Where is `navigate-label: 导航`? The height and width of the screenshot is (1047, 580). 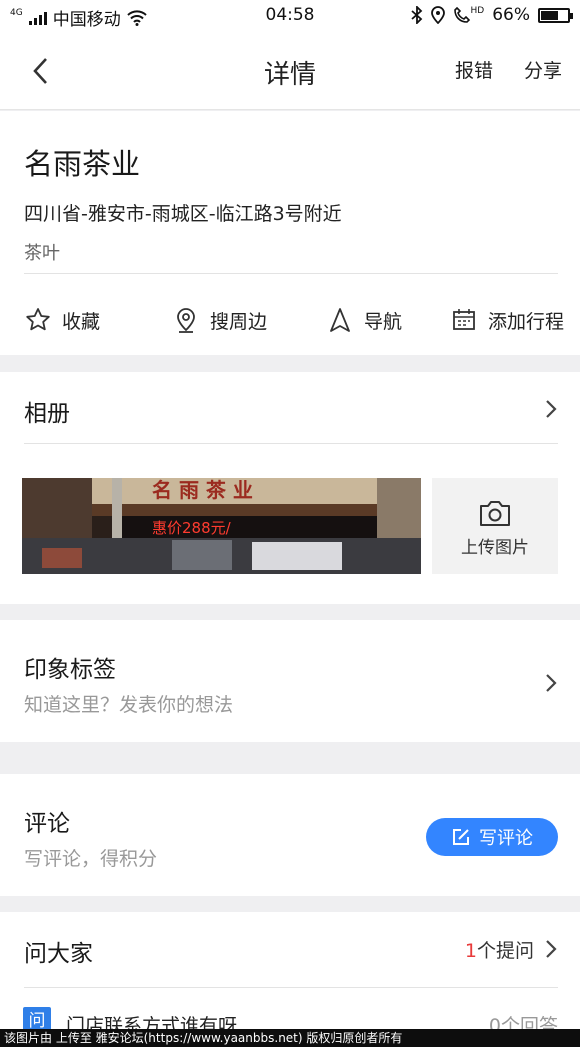 navigate-label: 导航 is located at coordinates (383, 321).